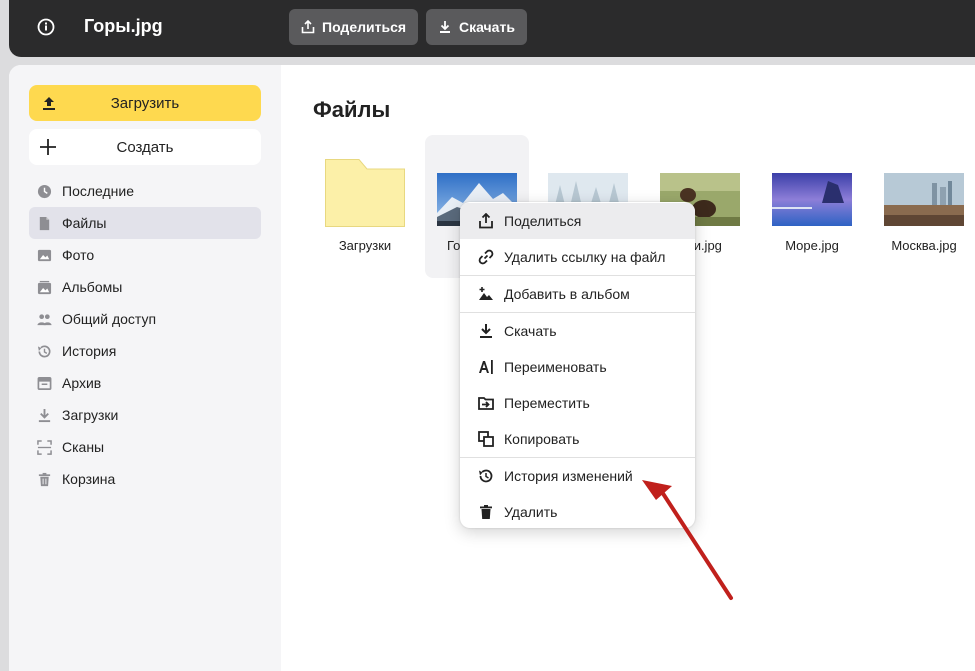 This screenshot has height=671, width=975. What do you see at coordinates (92, 287) in the screenshot?
I see `sidebar-item-label: Альбомы` at bounding box center [92, 287].